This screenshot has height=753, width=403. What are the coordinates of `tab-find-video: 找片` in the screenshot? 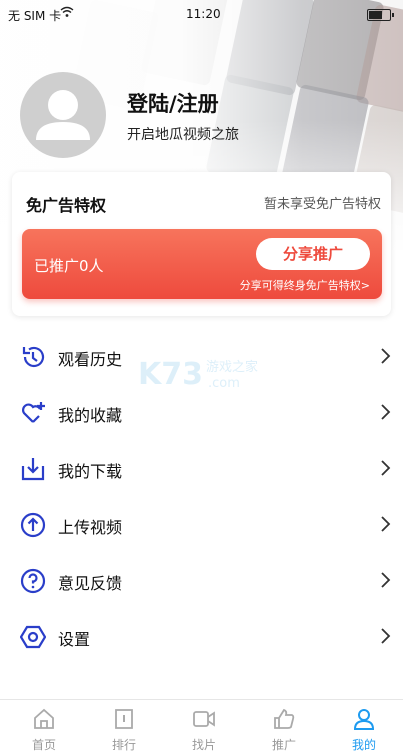 It's located at (204, 726).